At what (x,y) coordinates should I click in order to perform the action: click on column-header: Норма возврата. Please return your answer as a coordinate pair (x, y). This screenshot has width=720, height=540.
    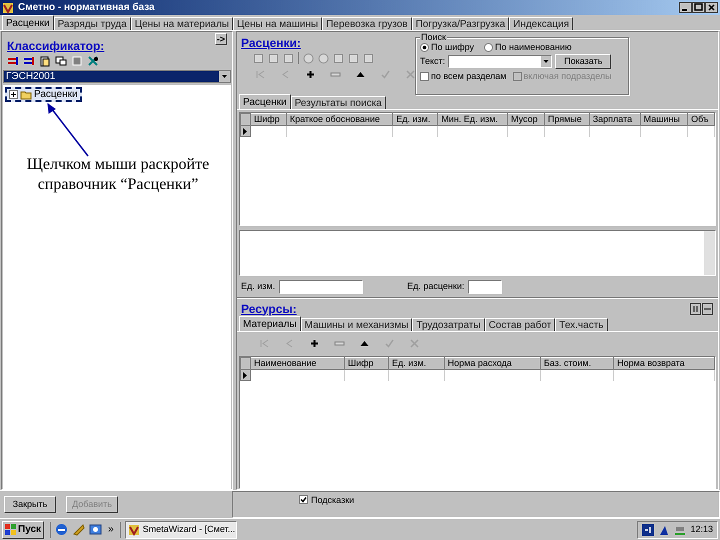
    Looking at the image, I should click on (664, 364).